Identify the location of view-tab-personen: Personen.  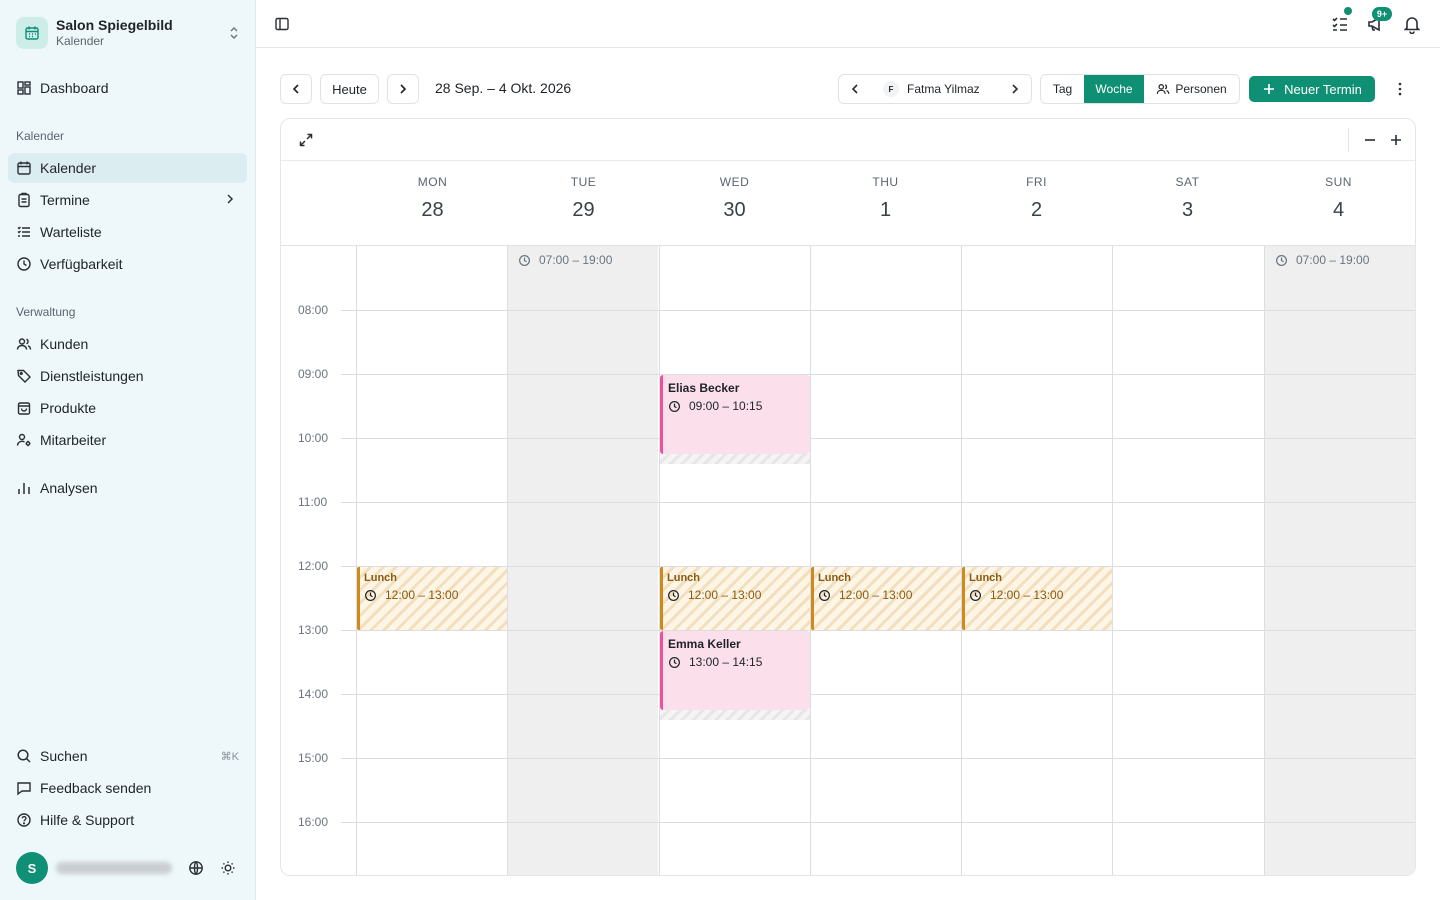
(1191, 89).